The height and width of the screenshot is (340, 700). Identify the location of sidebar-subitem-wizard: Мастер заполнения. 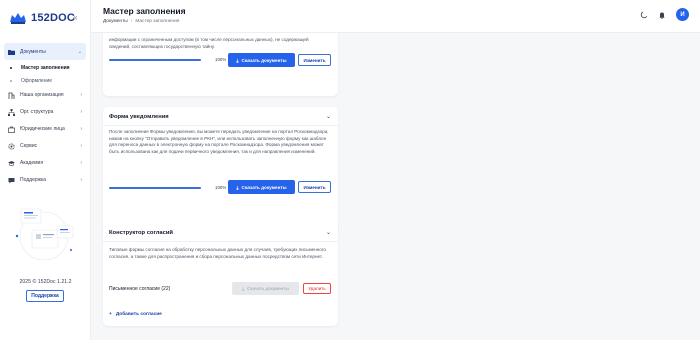
(45, 67).